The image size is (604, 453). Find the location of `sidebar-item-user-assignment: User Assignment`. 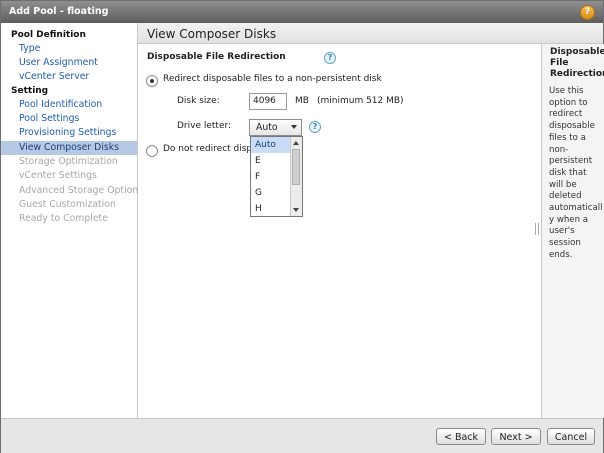

sidebar-item-user-assignment: User Assignment is located at coordinates (69, 63).